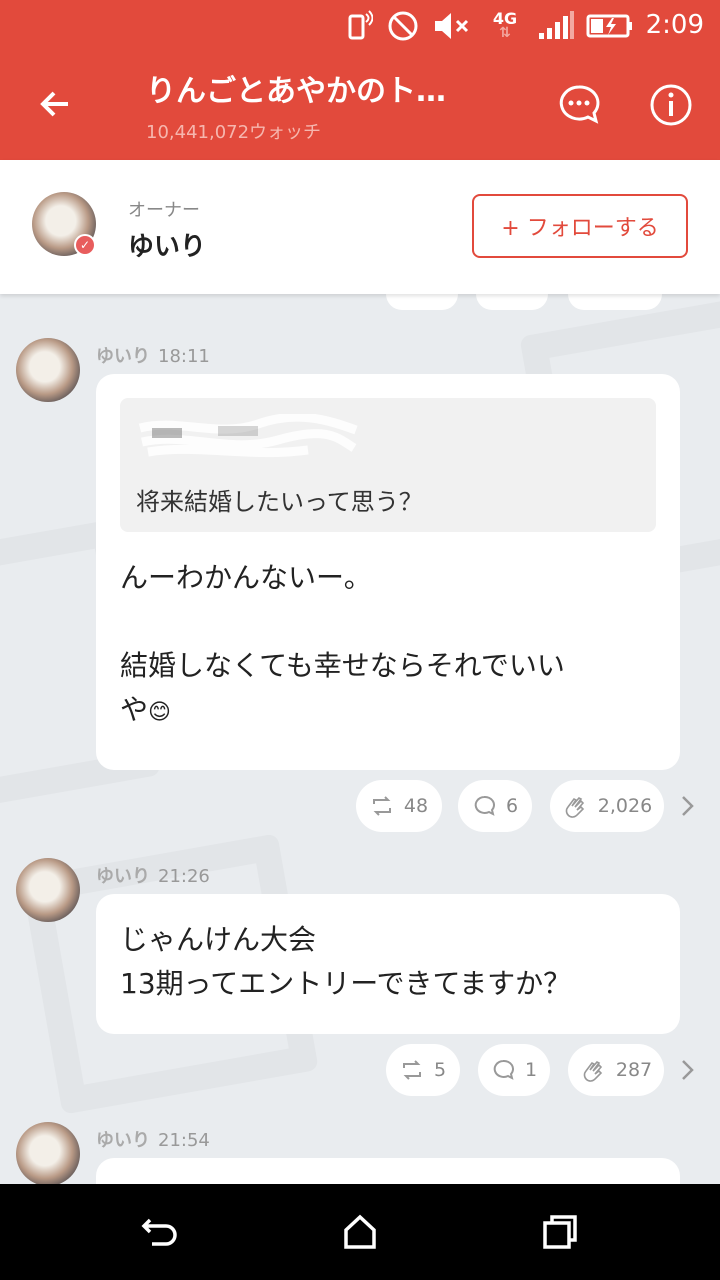 This screenshot has height=1280, width=720. What do you see at coordinates (388, 1171) in the screenshot?
I see `post-bubble` at bounding box center [388, 1171].